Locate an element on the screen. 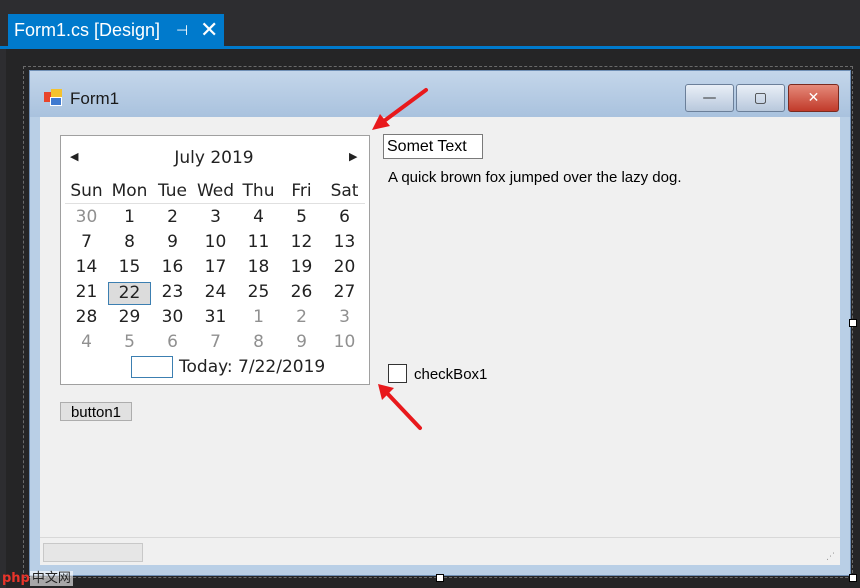  document-tab: Form1.cs [Design] ⊣ ✕ is located at coordinates (116, 30).